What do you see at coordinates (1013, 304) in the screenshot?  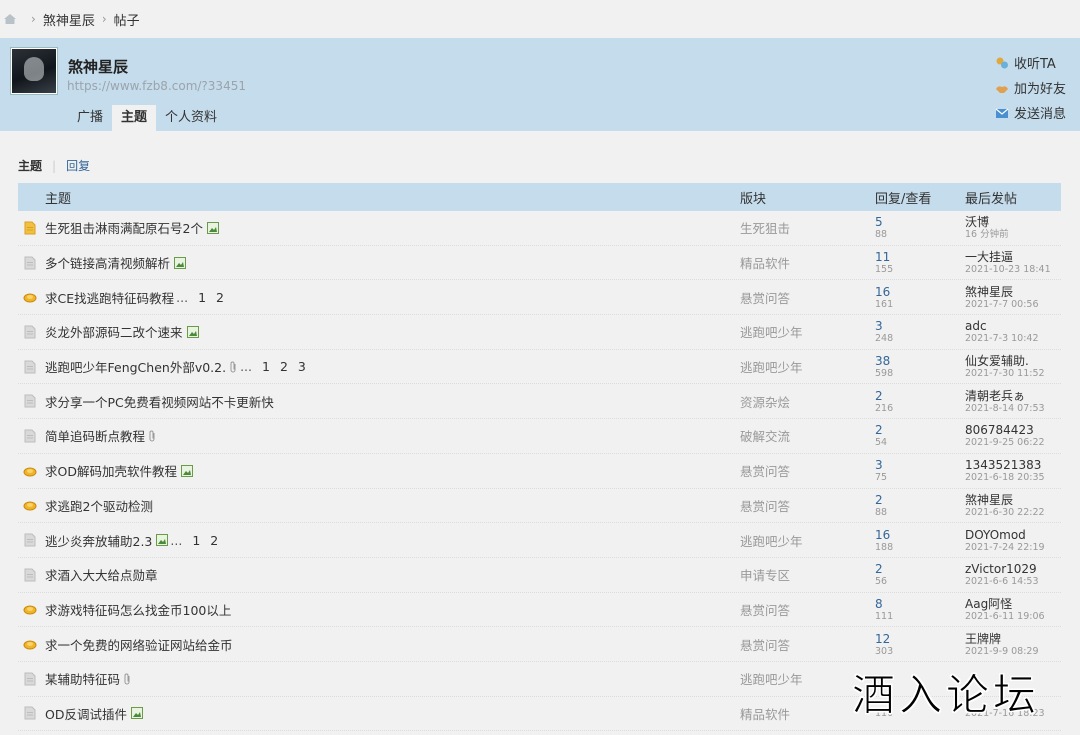 I see `last-post-time: 2021-7-7 00:56` at bounding box center [1013, 304].